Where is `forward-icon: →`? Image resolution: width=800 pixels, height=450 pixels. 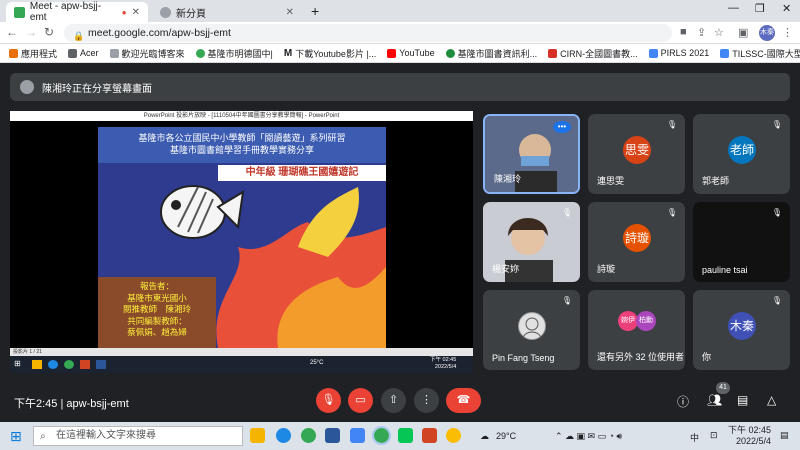
forward-icon: → is located at coordinates (31, 32).